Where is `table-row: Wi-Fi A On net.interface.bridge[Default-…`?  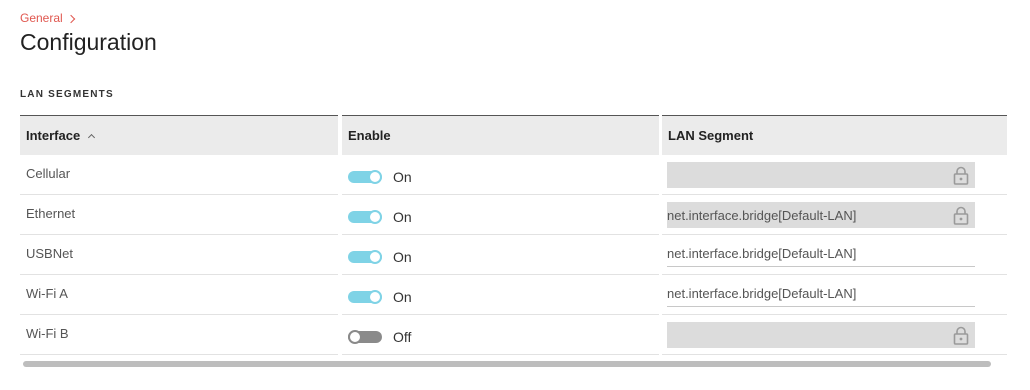
table-row: Wi-Fi A On net.interface.bridge[Default-… is located at coordinates (513, 295).